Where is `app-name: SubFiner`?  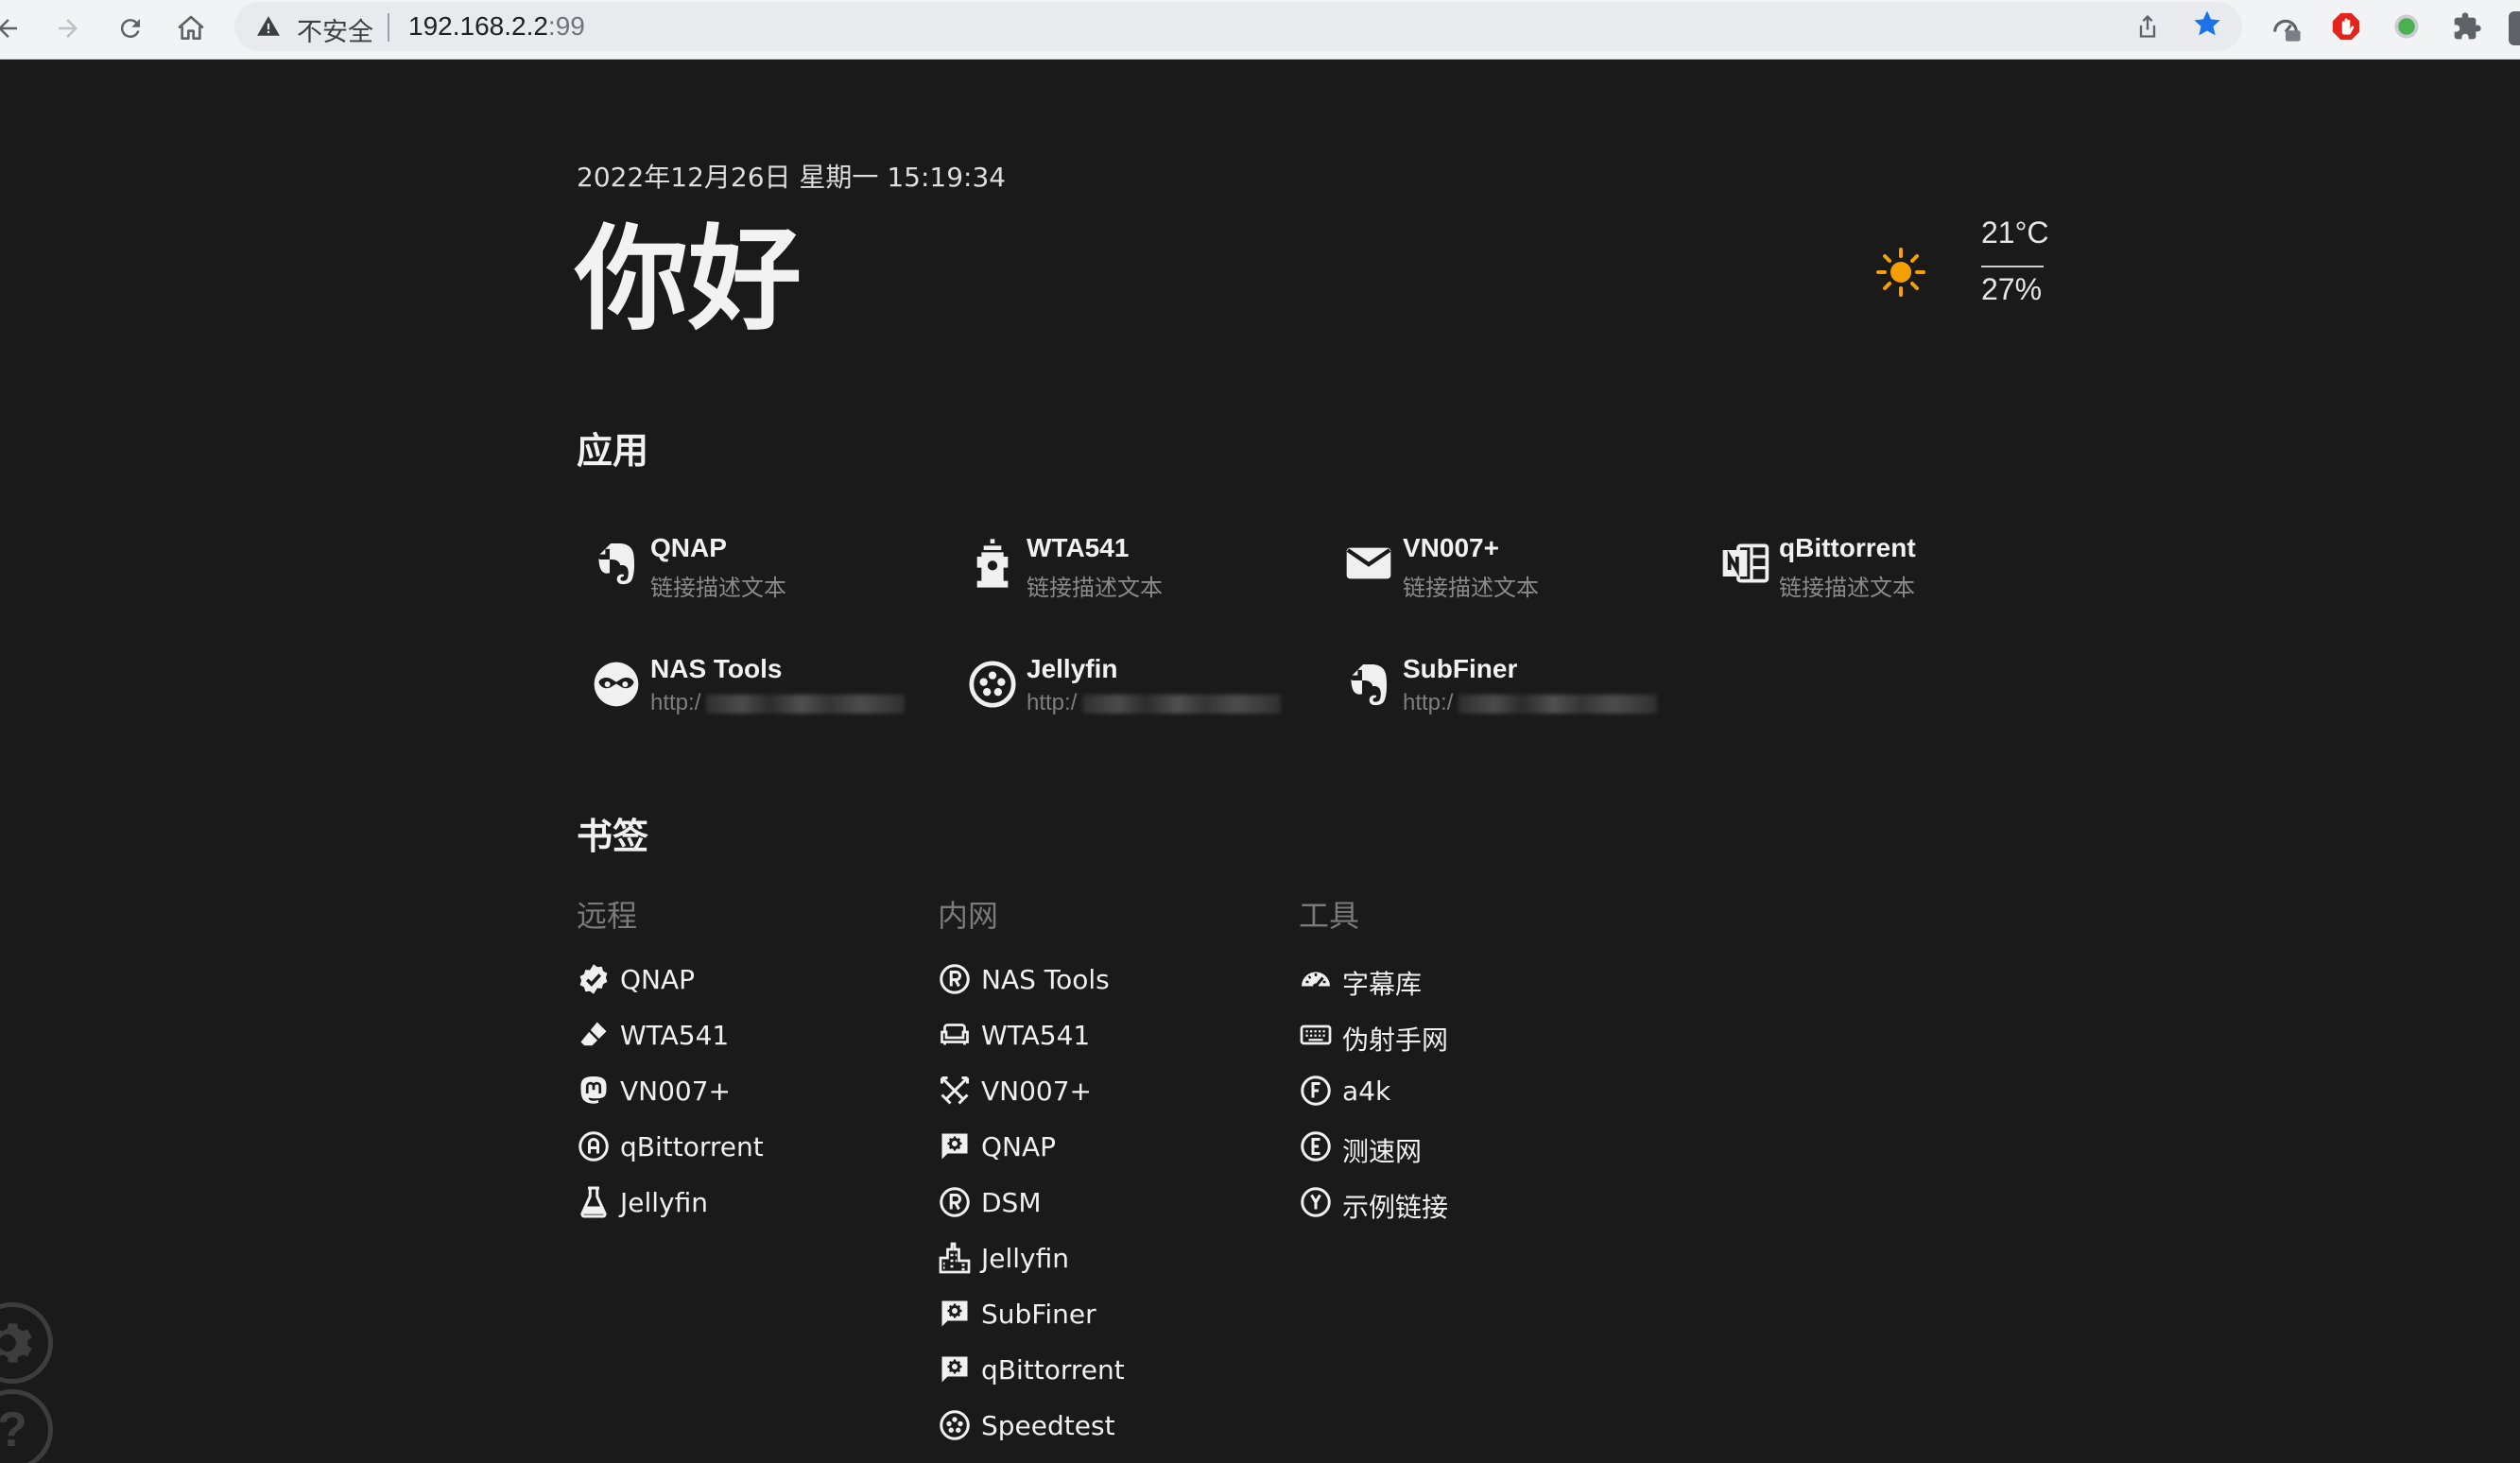 app-name: SubFiner is located at coordinates (1460, 669).